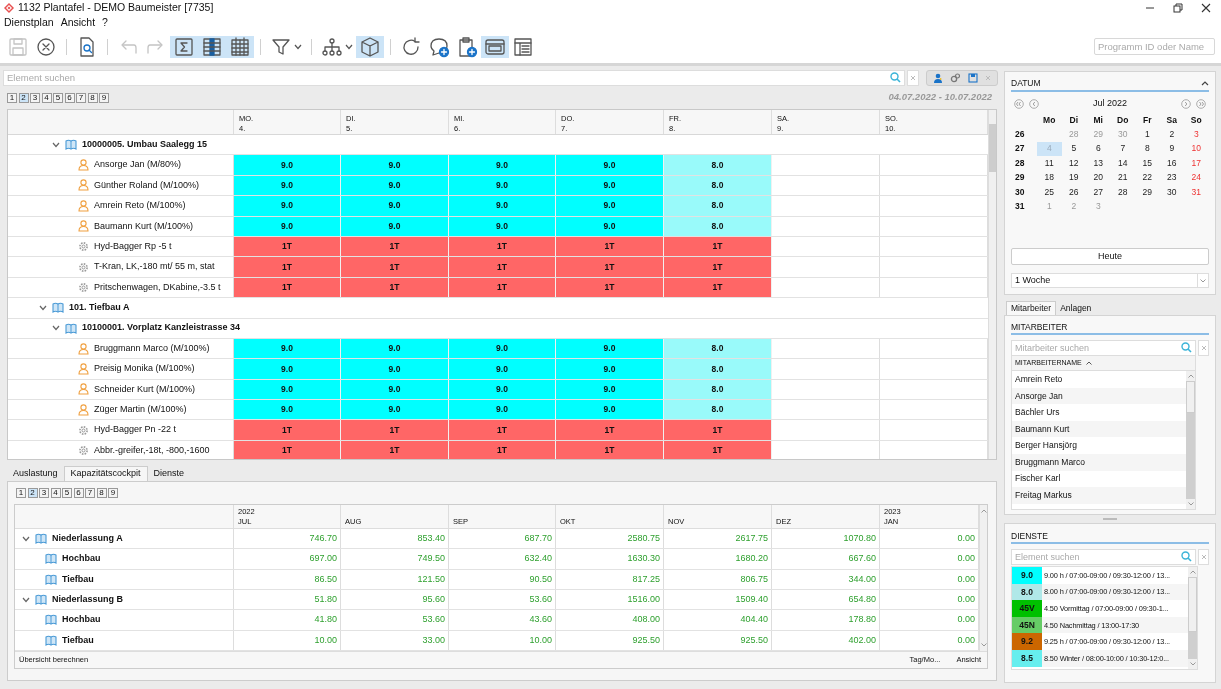 The width and height of the screenshot is (1221, 689). I want to click on range-dropdown: 1 Woche, so click(1110, 280).